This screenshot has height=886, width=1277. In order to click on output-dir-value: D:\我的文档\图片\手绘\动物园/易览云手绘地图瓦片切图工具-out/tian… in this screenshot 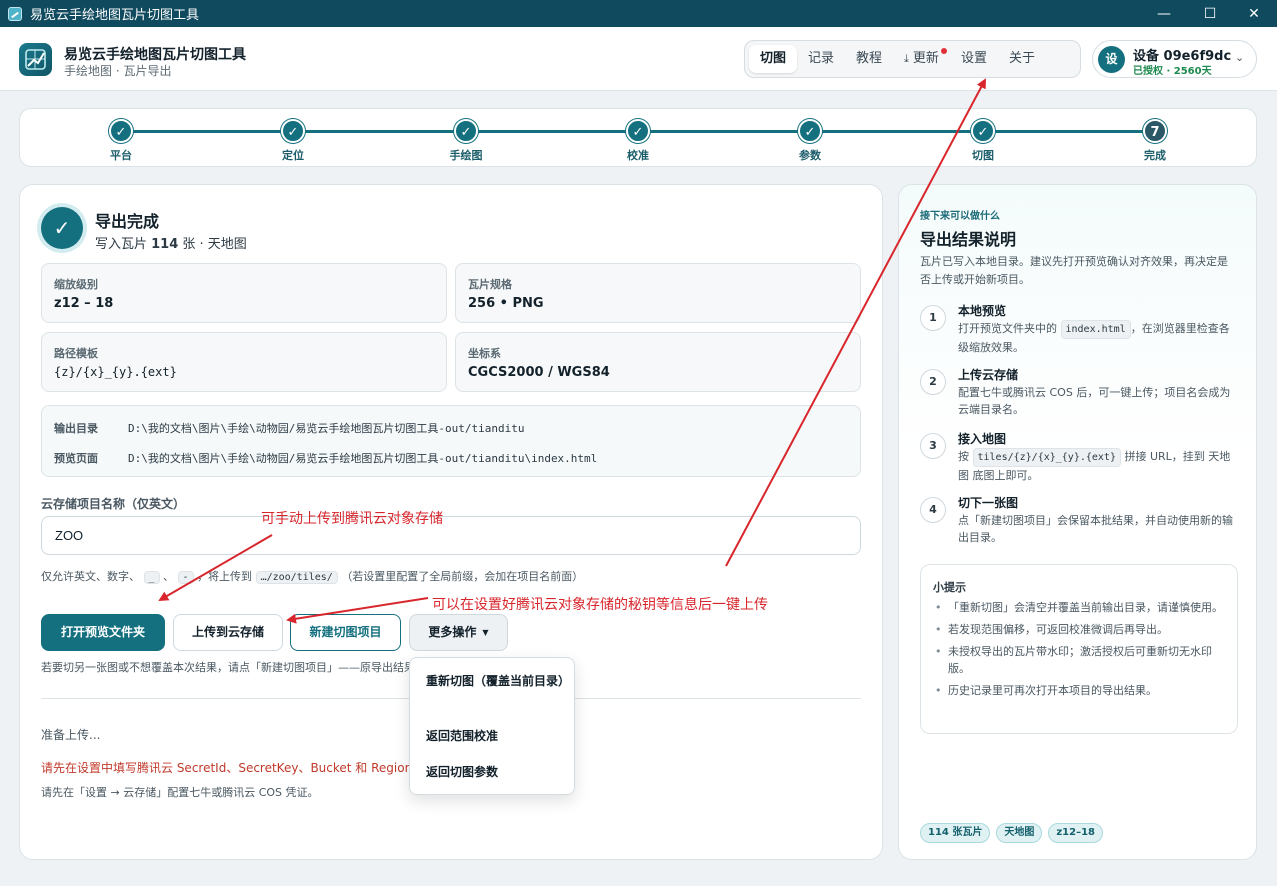, I will do `click(326, 428)`.